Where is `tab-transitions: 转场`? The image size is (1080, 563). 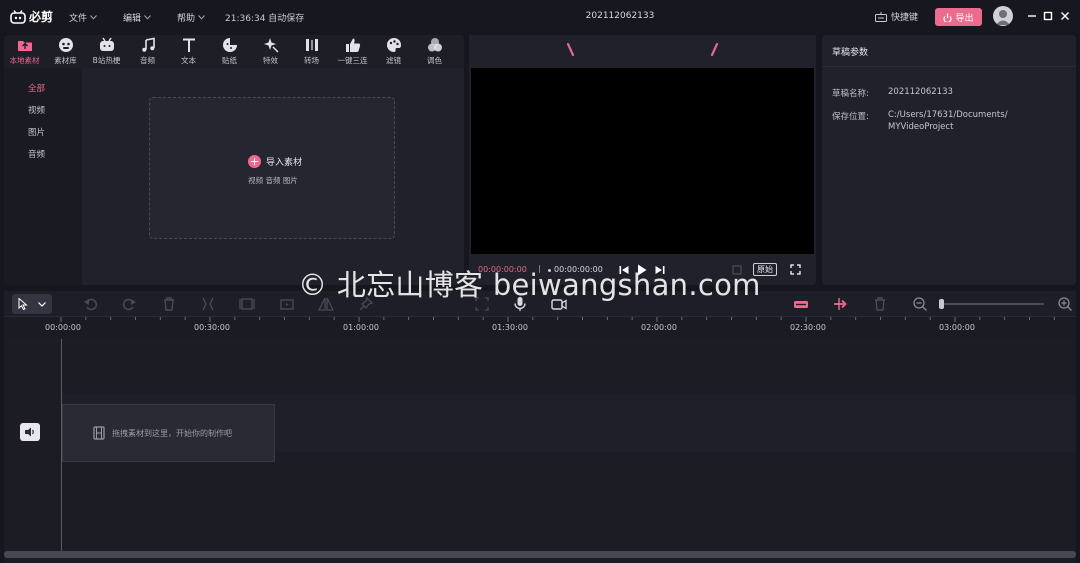
tab-transitions: 转场 is located at coordinates (311, 51).